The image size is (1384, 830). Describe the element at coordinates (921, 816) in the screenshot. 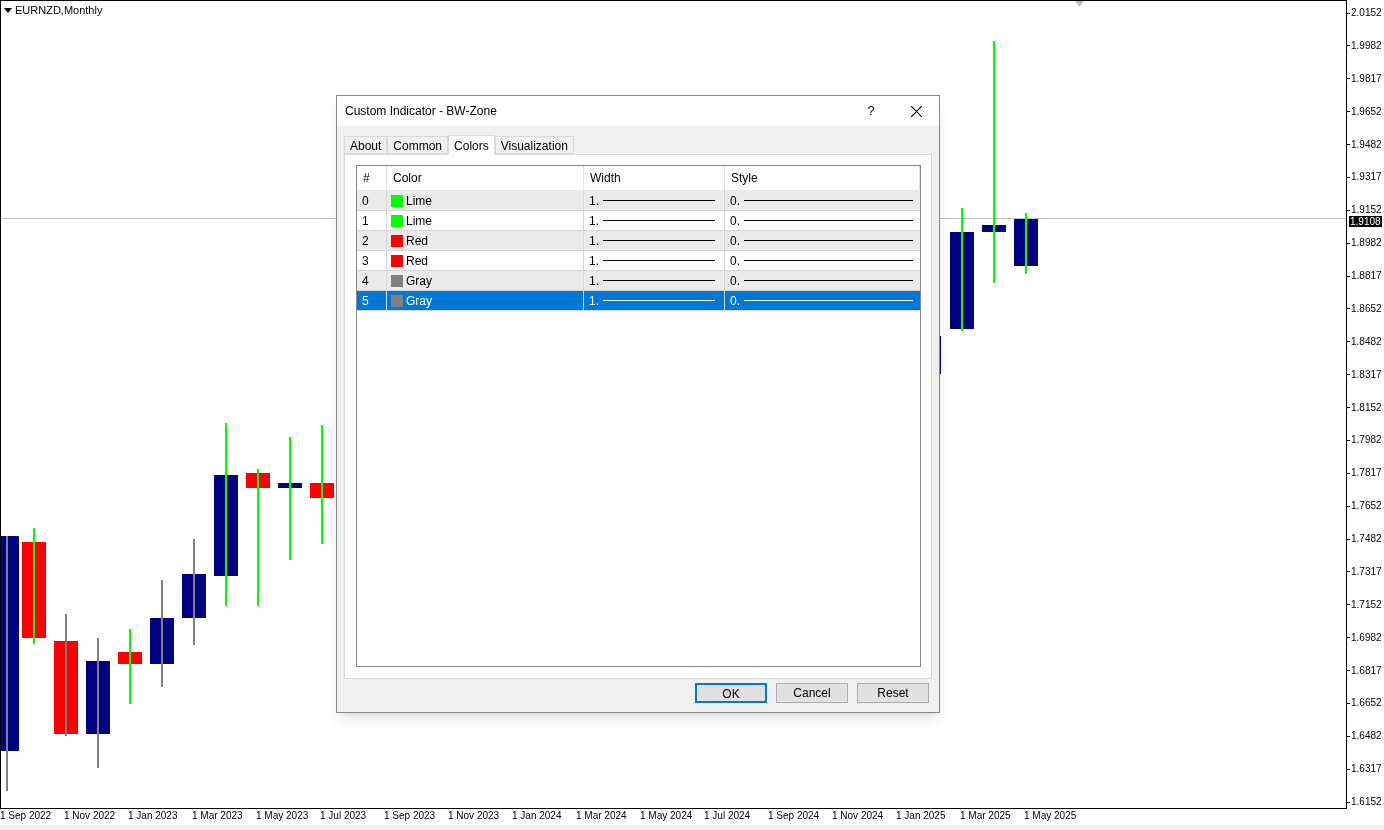

I see `date-label: 1 Jan 2025` at that location.